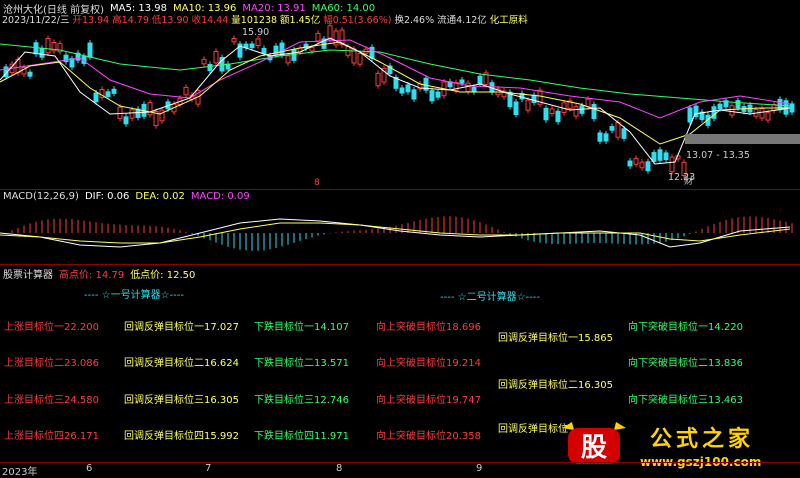  Describe the element at coordinates (163, 275) in the screenshot. I see `calc-low: 低点价: 12.50` at that location.